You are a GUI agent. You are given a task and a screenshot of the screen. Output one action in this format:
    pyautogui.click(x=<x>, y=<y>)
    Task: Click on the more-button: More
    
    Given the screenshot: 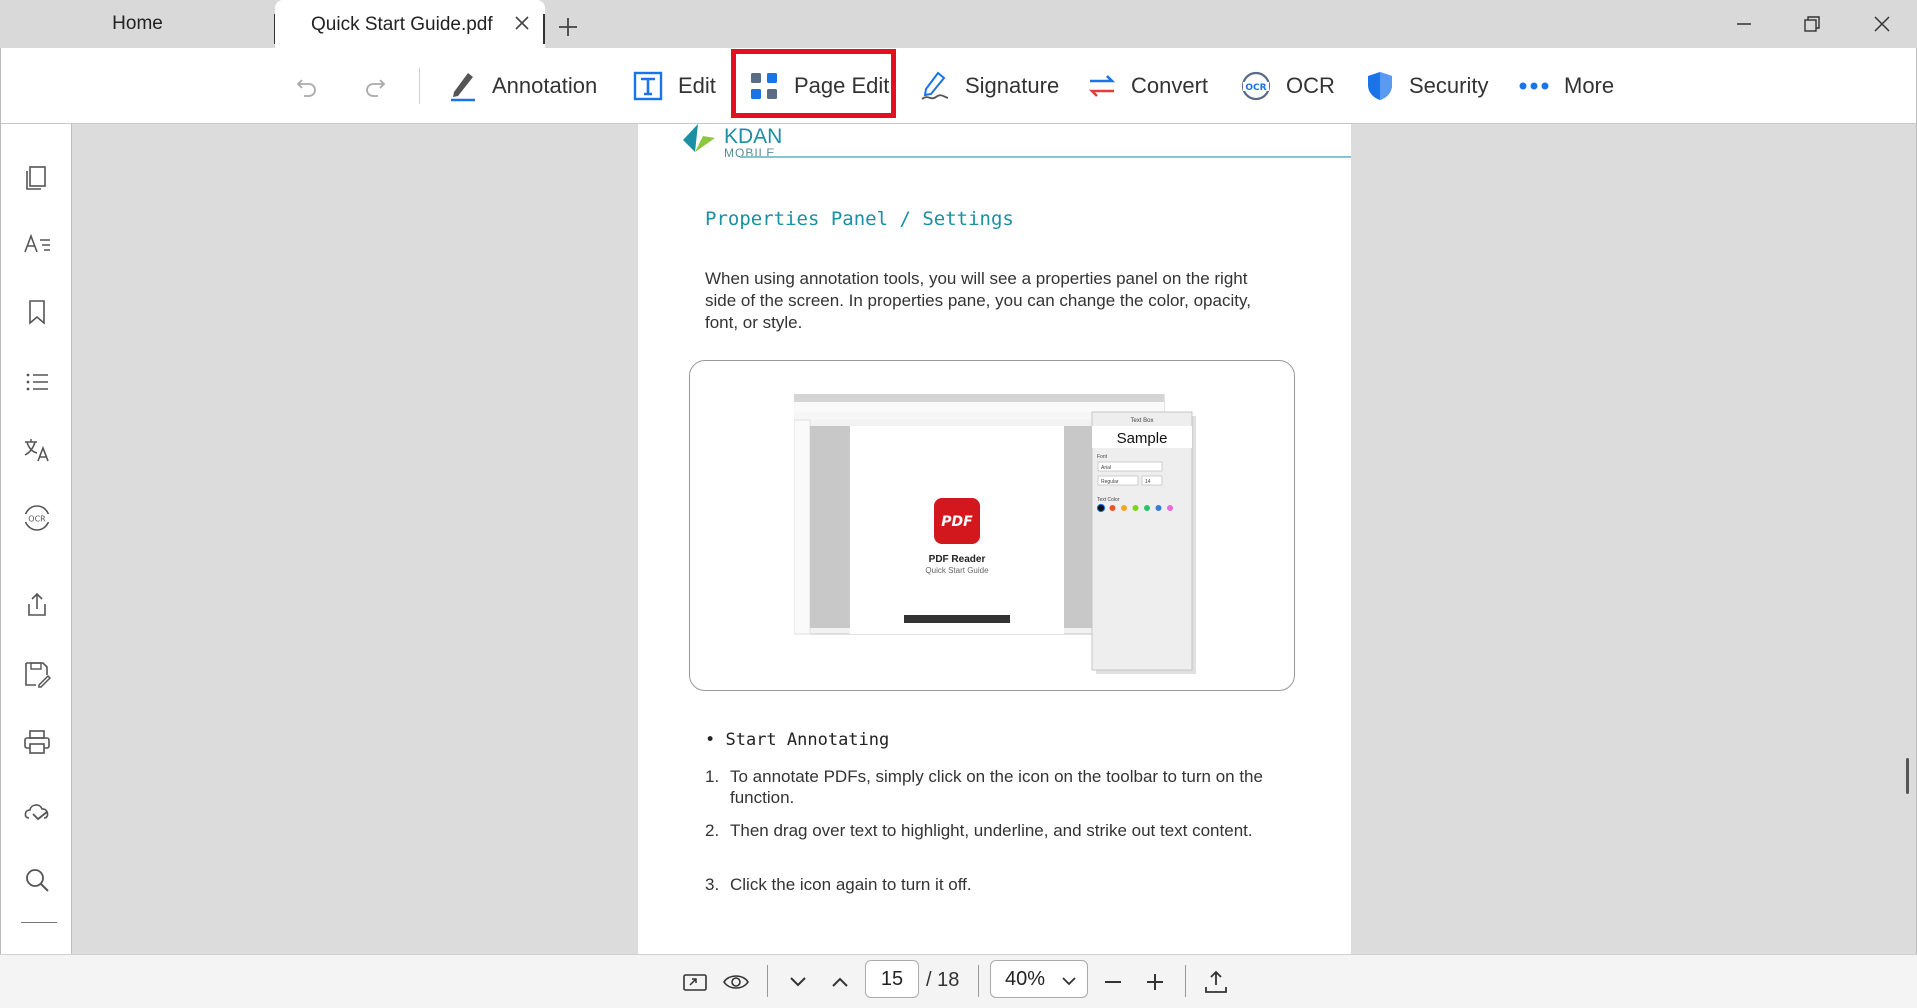 What is the action you would take?
    pyautogui.click(x=1566, y=86)
    